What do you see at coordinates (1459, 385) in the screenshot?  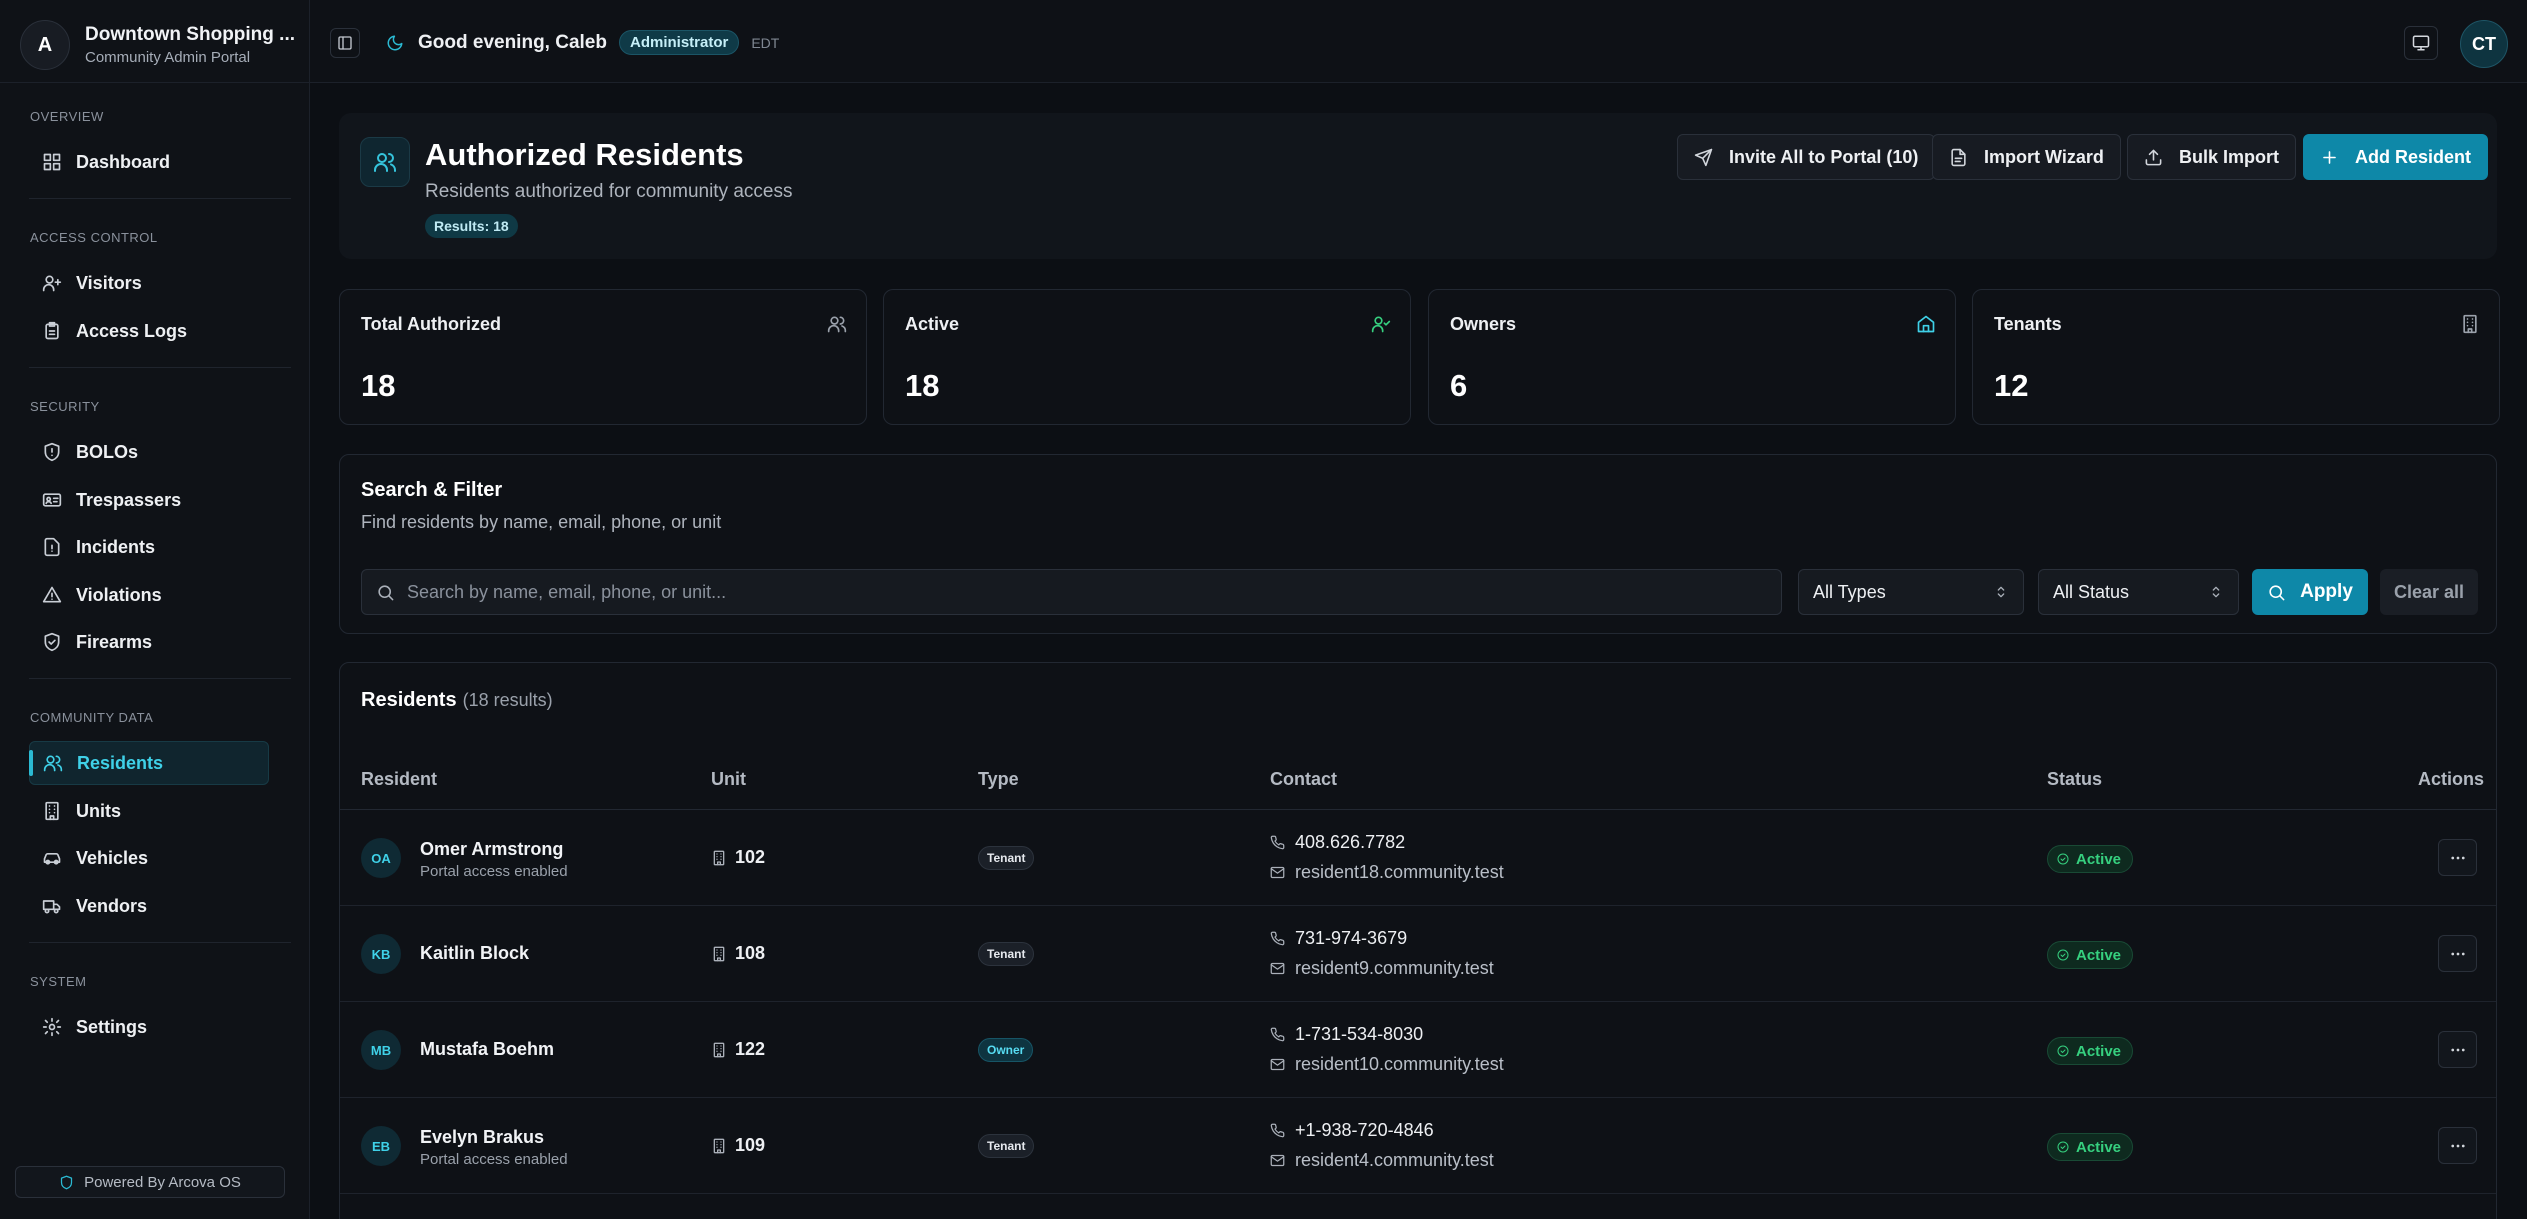 I see `stat-value: 6` at bounding box center [1459, 385].